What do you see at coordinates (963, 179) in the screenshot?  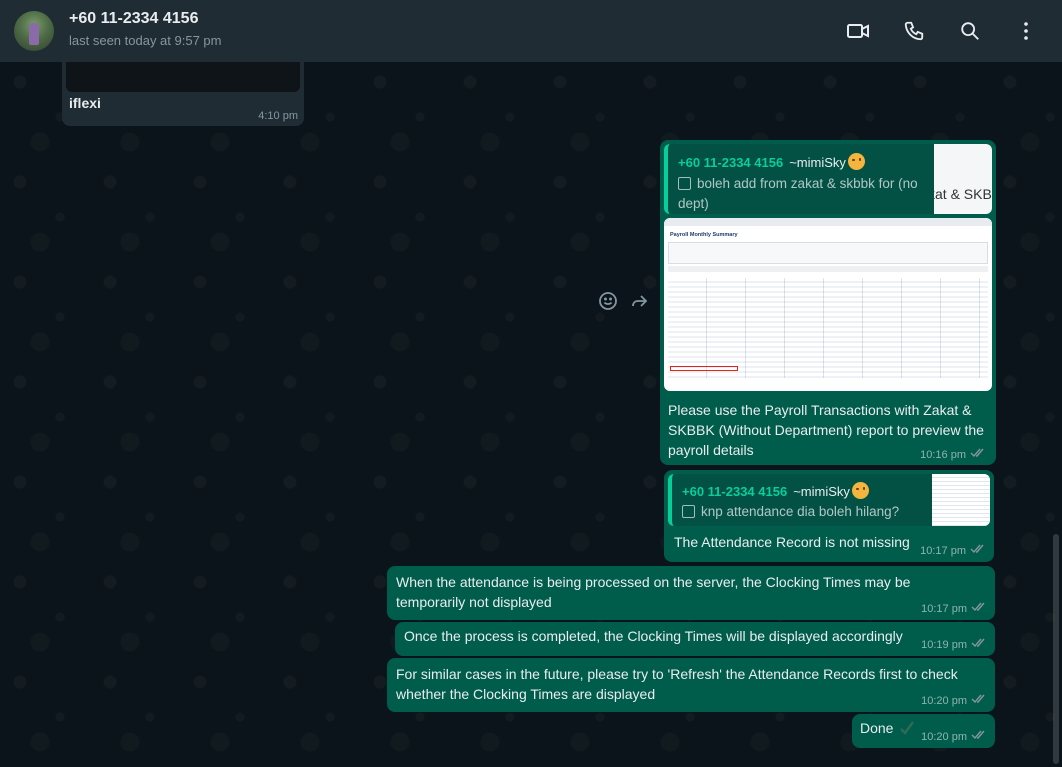 I see `quoted-thumbnail: kat & SKBB` at bounding box center [963, 179].